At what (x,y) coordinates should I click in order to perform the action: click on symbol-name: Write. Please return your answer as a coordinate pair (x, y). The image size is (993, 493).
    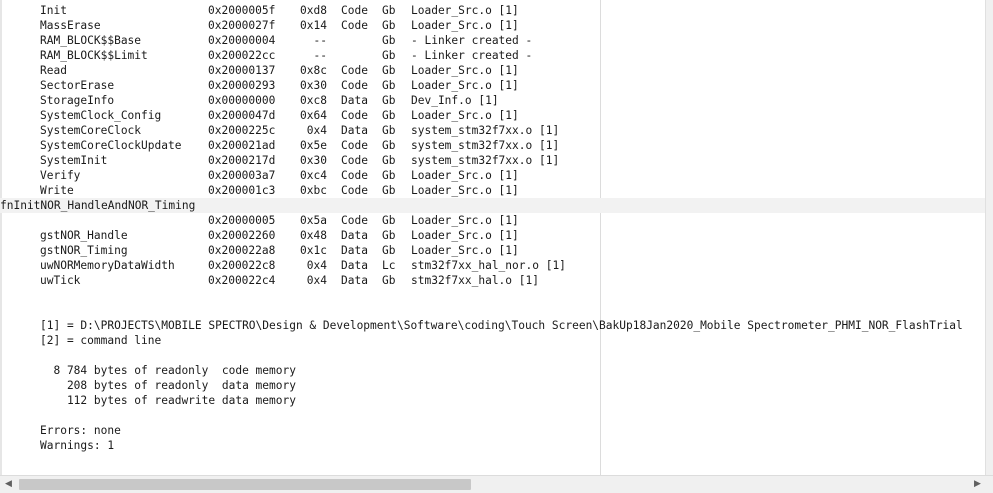
    Looking at the image, I should click on (57, 190).